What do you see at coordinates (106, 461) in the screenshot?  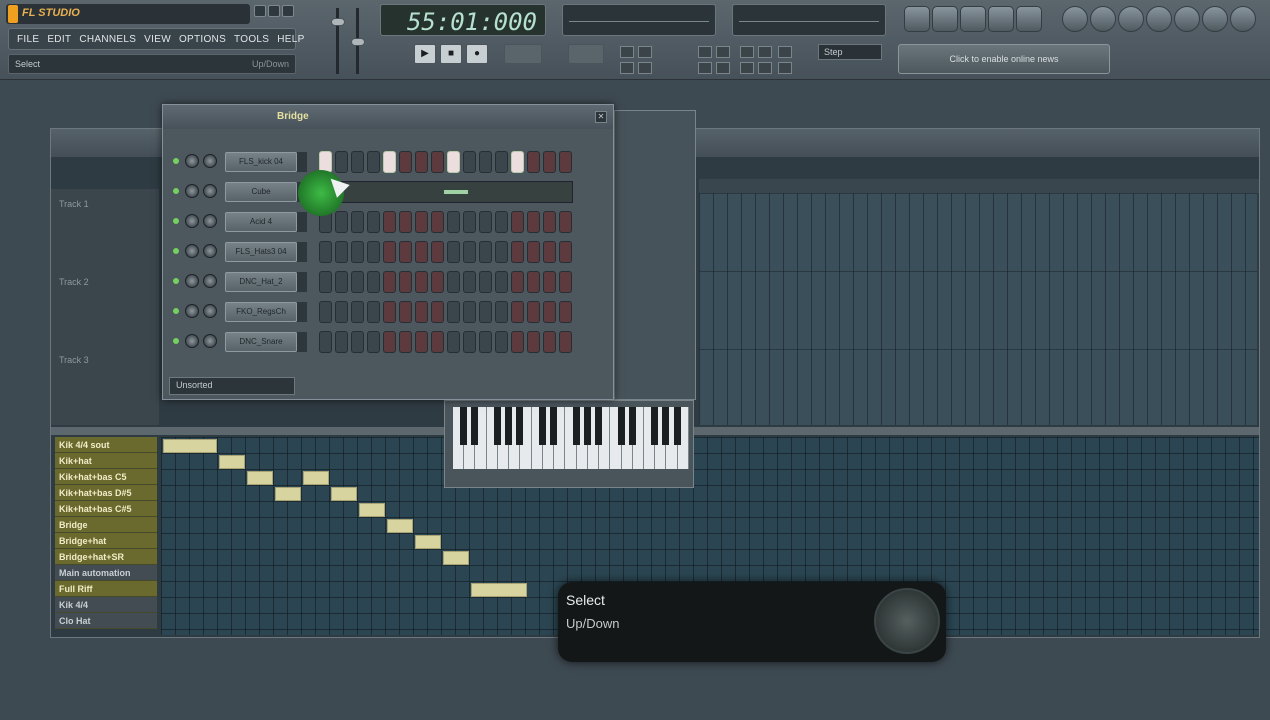 I see `pattern-item: Kik+hat` at bounding box center [106, 461].